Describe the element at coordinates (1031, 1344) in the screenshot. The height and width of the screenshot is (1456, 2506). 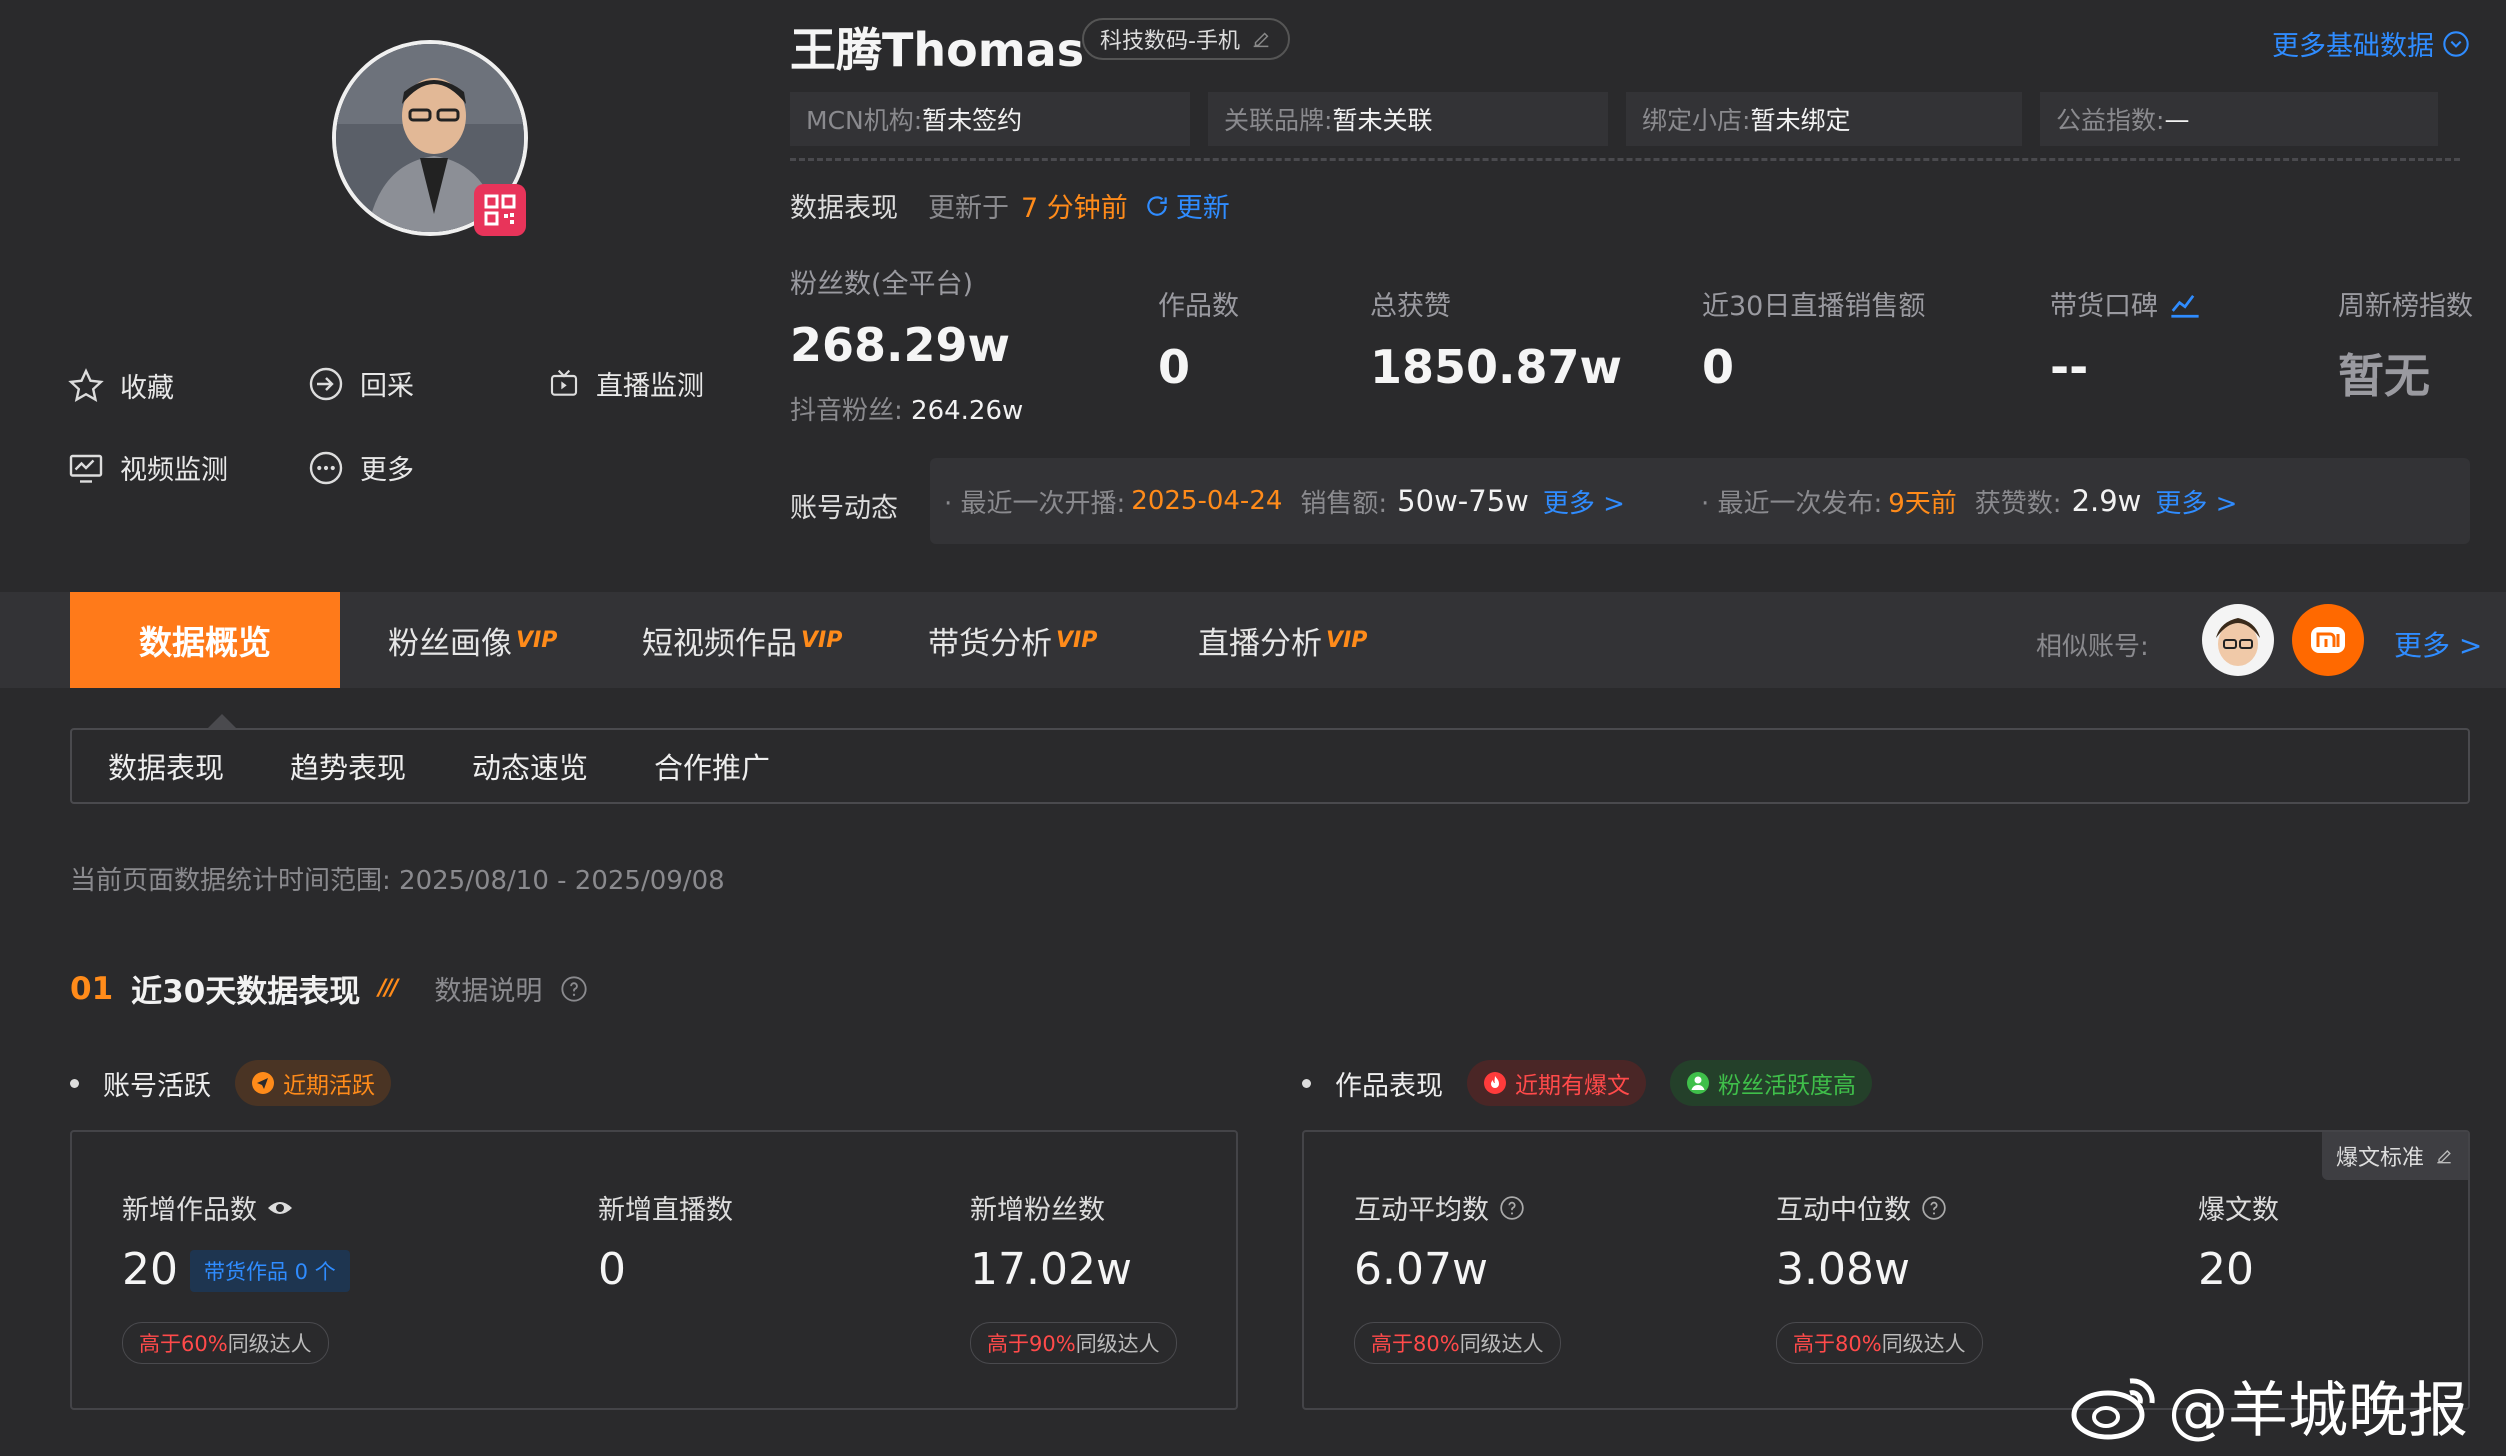
I see `compare-highlight: 高于90%` at that location.